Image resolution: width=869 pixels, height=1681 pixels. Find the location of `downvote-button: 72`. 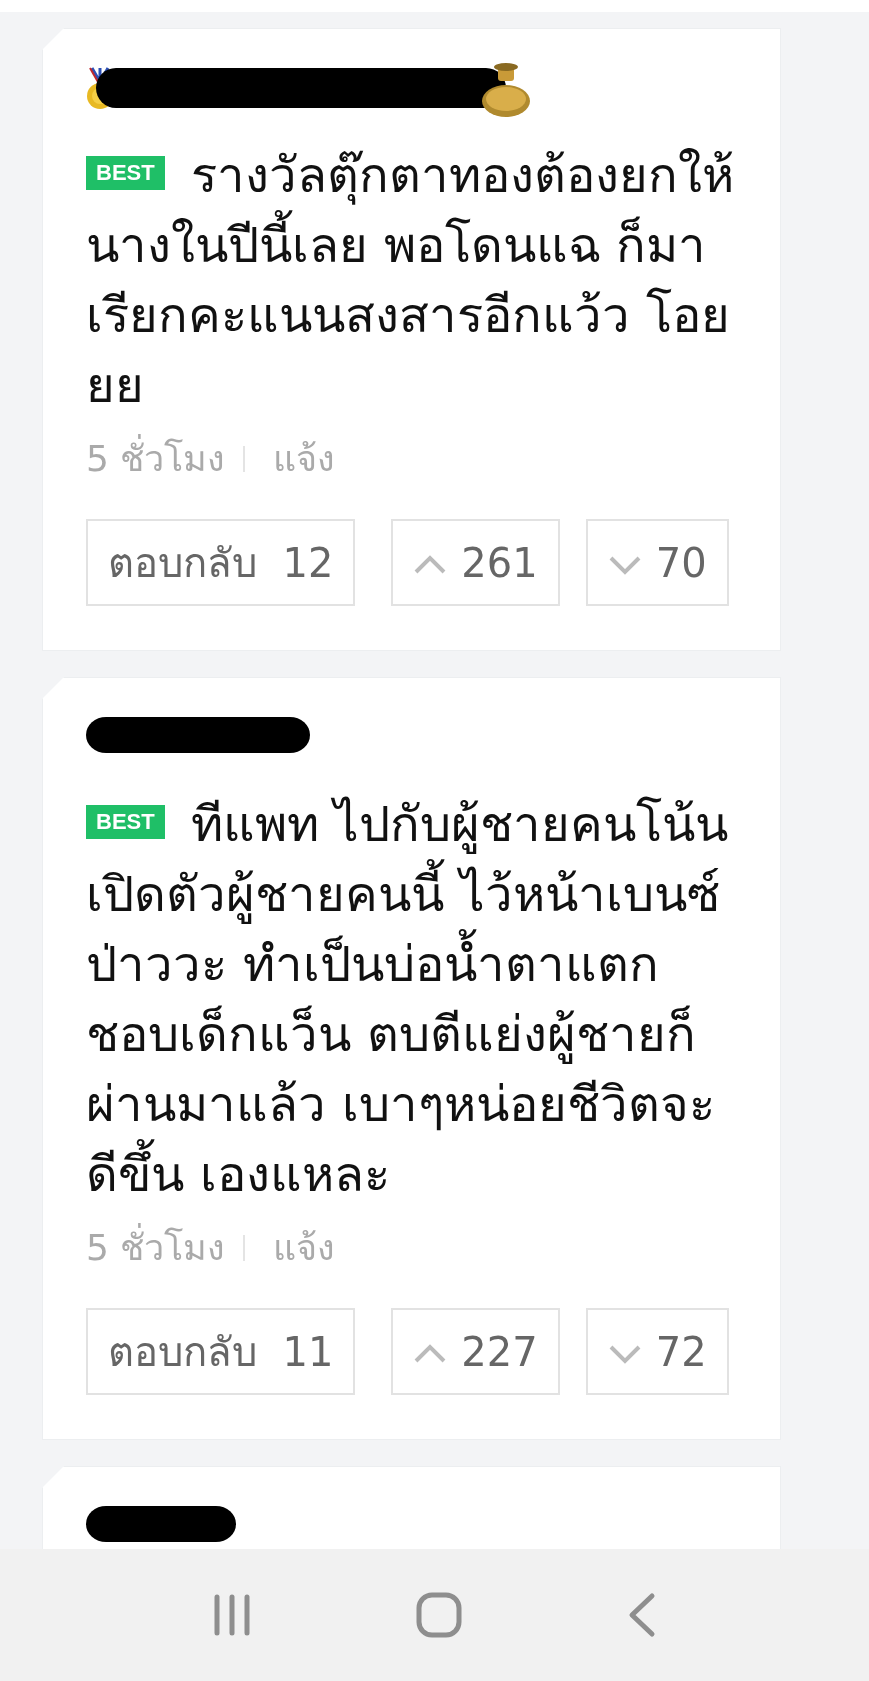

downvote-button: 72 is located at coordinates (657, 1351).